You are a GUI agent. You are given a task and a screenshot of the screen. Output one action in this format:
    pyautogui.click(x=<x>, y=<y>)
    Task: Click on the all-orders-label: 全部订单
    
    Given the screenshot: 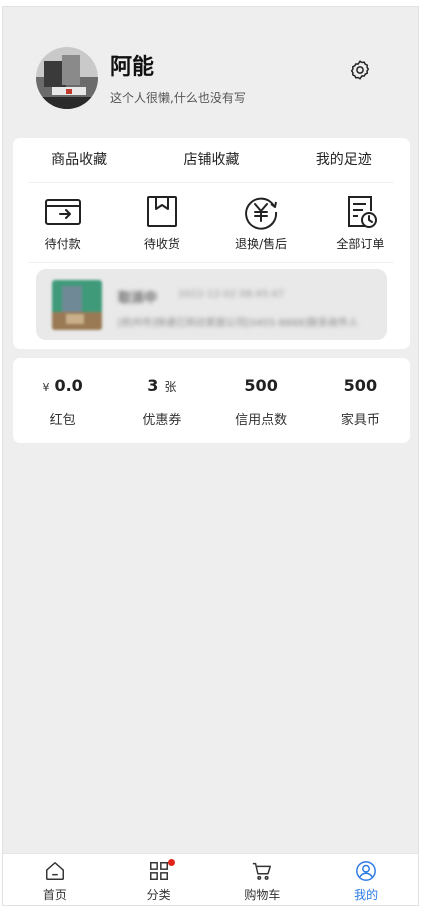 What is the action you would take?
    pyautogui.click(x=360, y=244)
    